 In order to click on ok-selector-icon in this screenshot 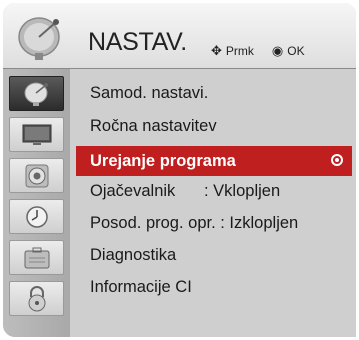, I will do `click(337, 160)`.